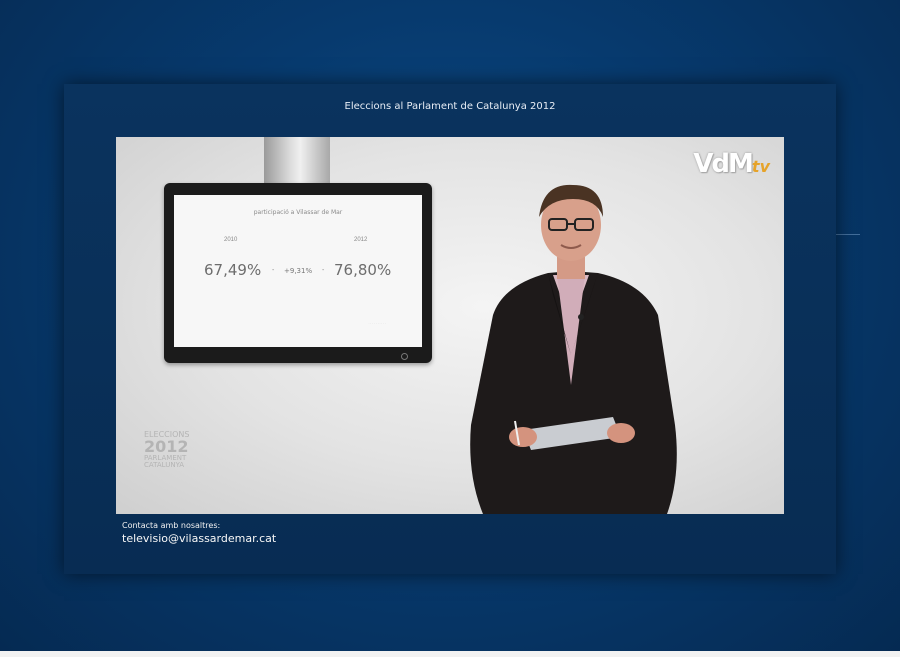 The height and width of the screenshot is (657, 900). I want to click on contact-label: Contacta amb nosaltres:, so click(171, 525).